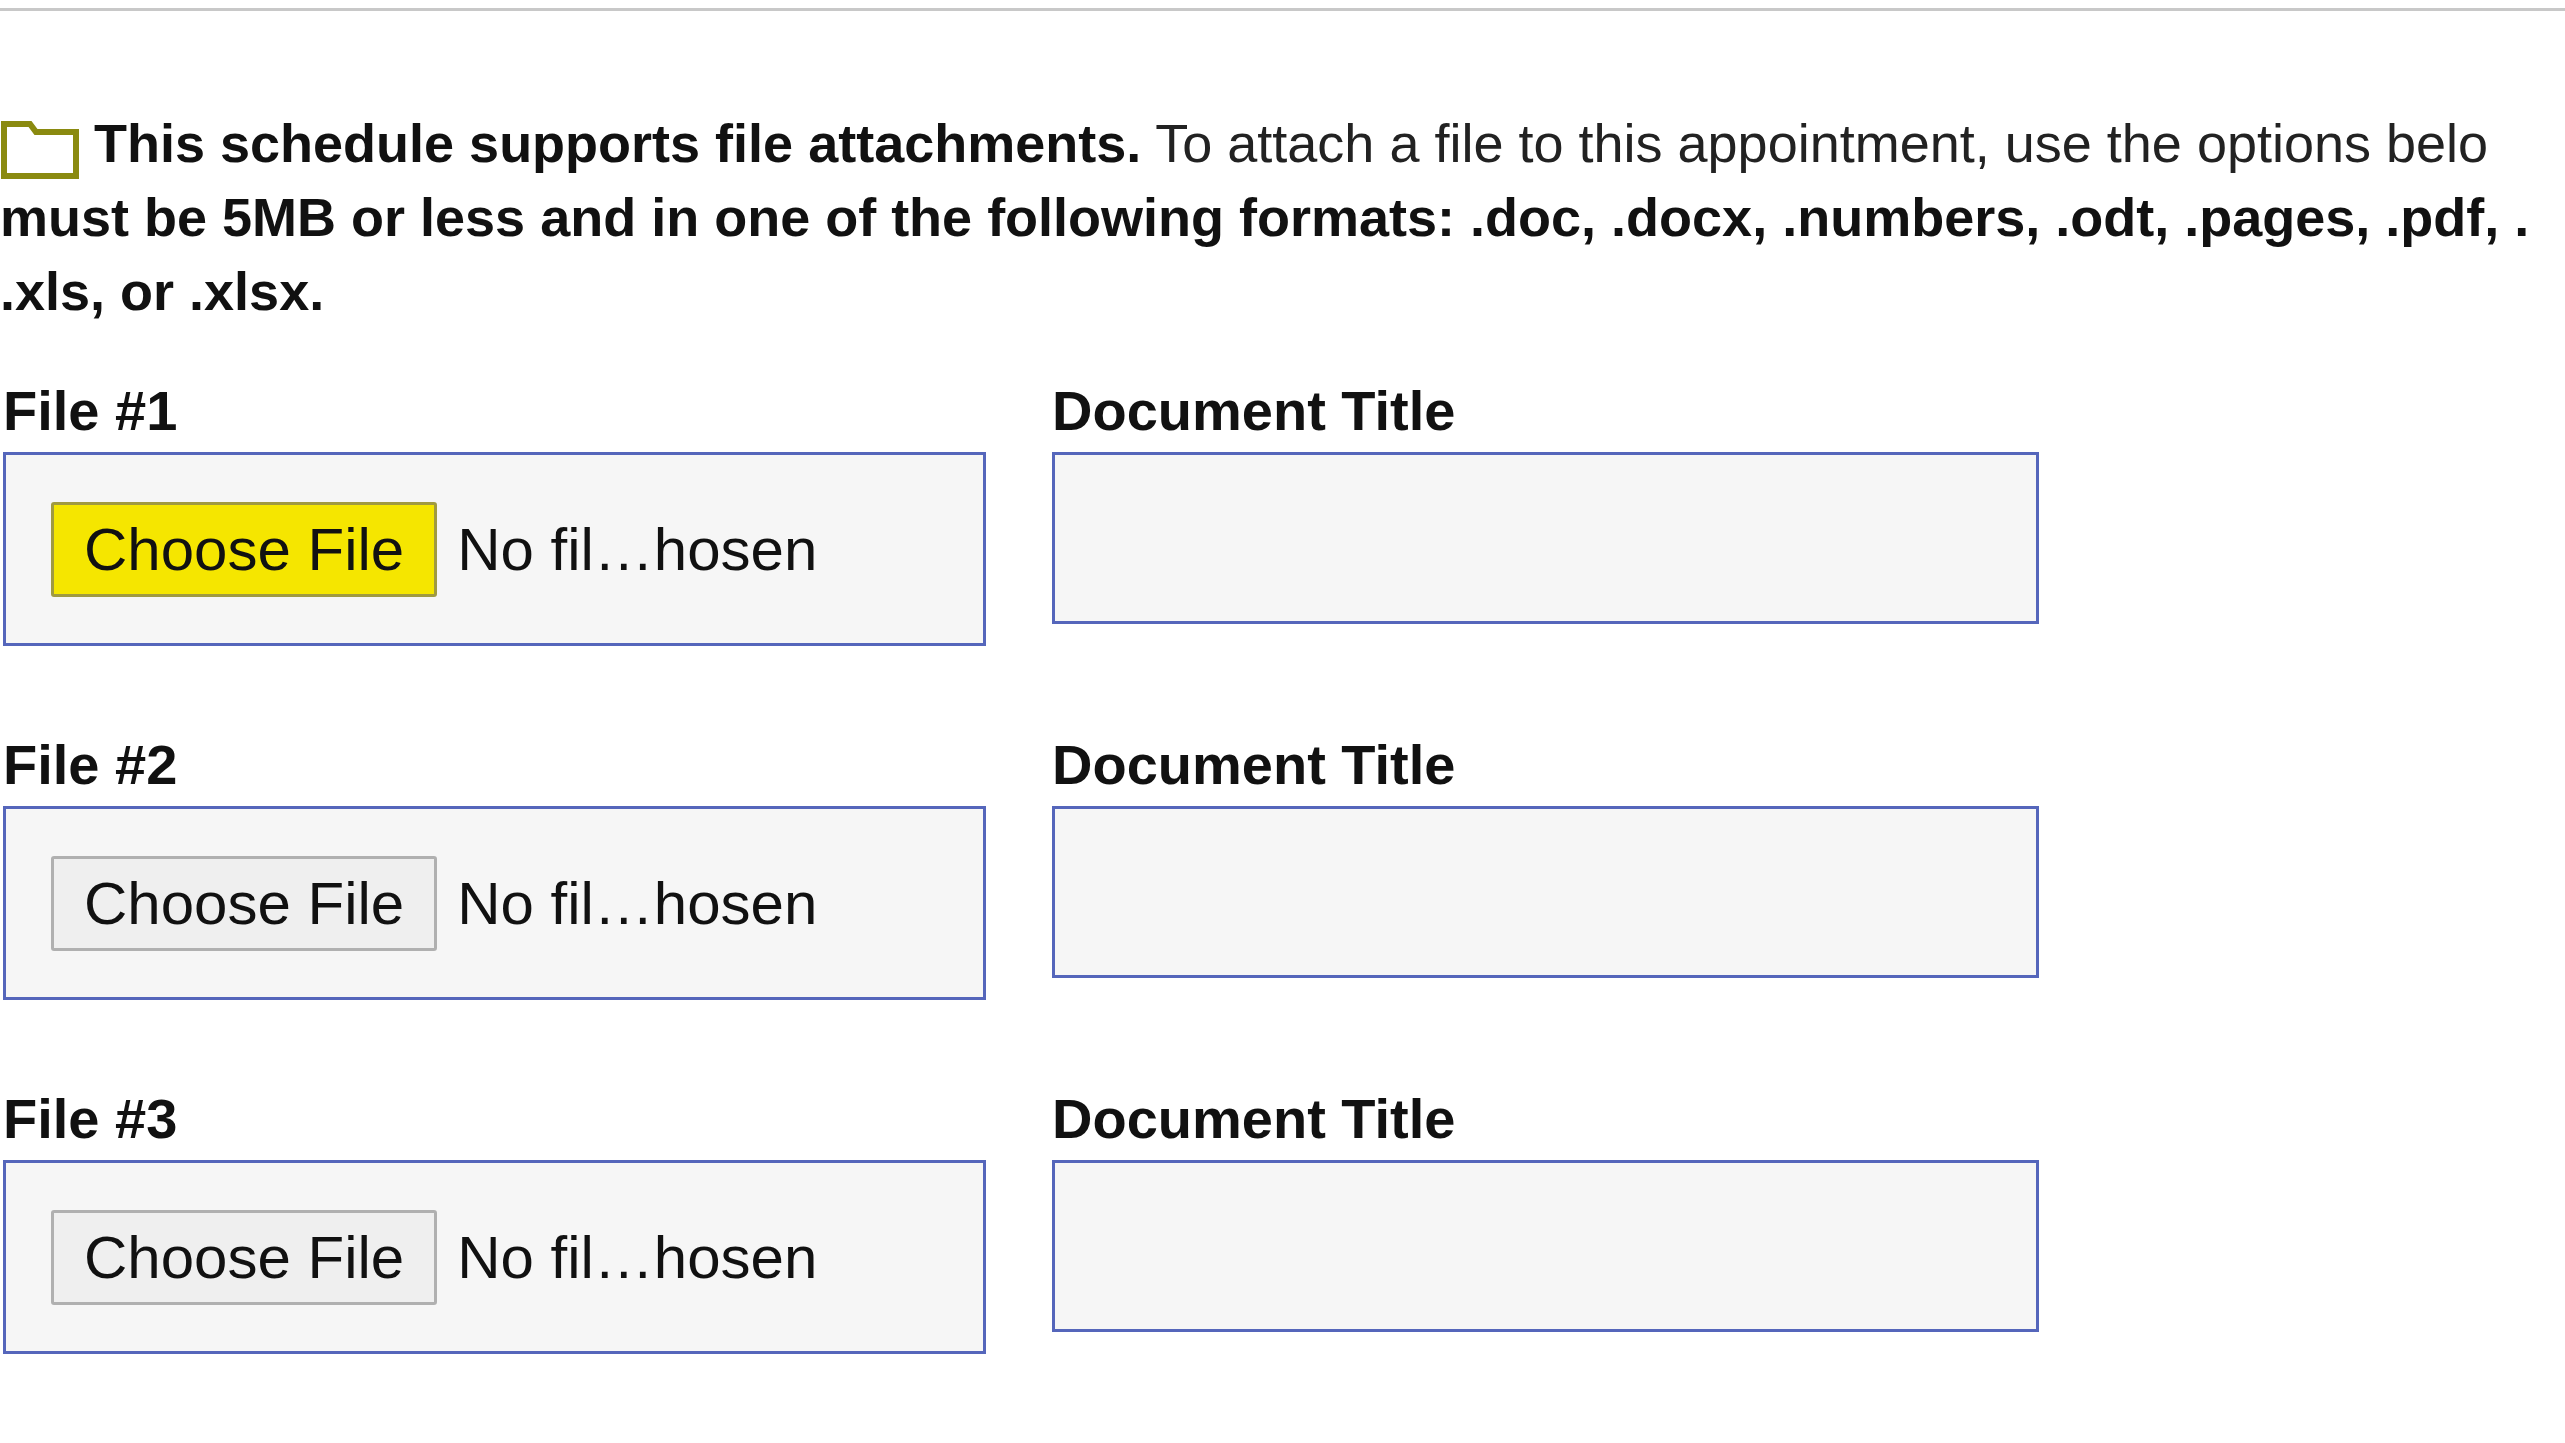  Describe the element at coordinates (1291, 143) in the screenshot. I see `attachment-instructions: This schedule supports file attachments. To attach a file to this appointment, use the options belo` at that location.